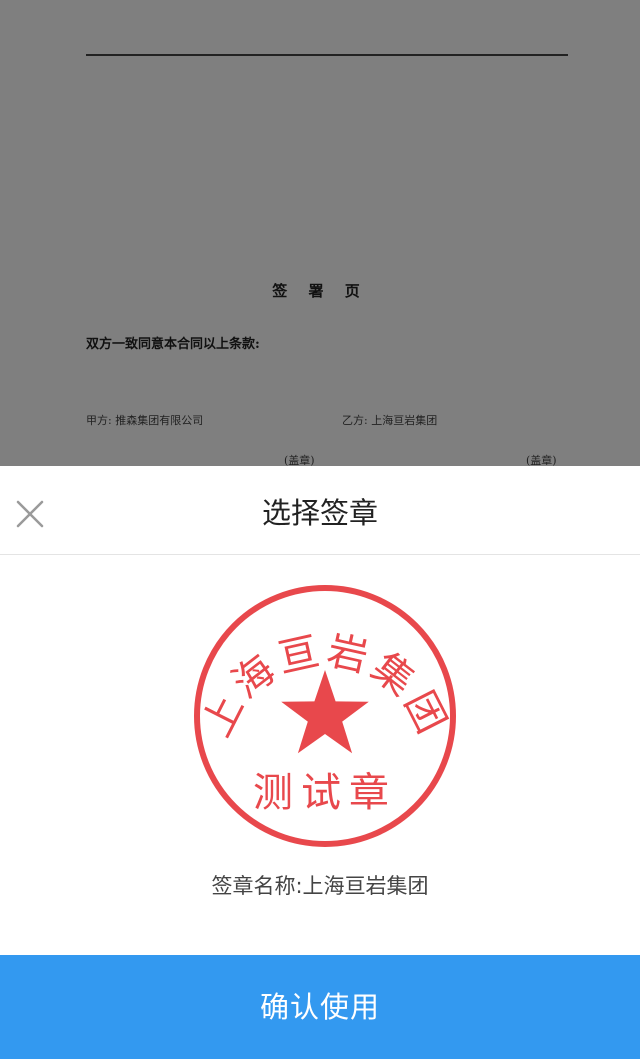 This screenshot has width=640, height=1059. I want to click on sheet-header: 选择签章, so click(320, 510).